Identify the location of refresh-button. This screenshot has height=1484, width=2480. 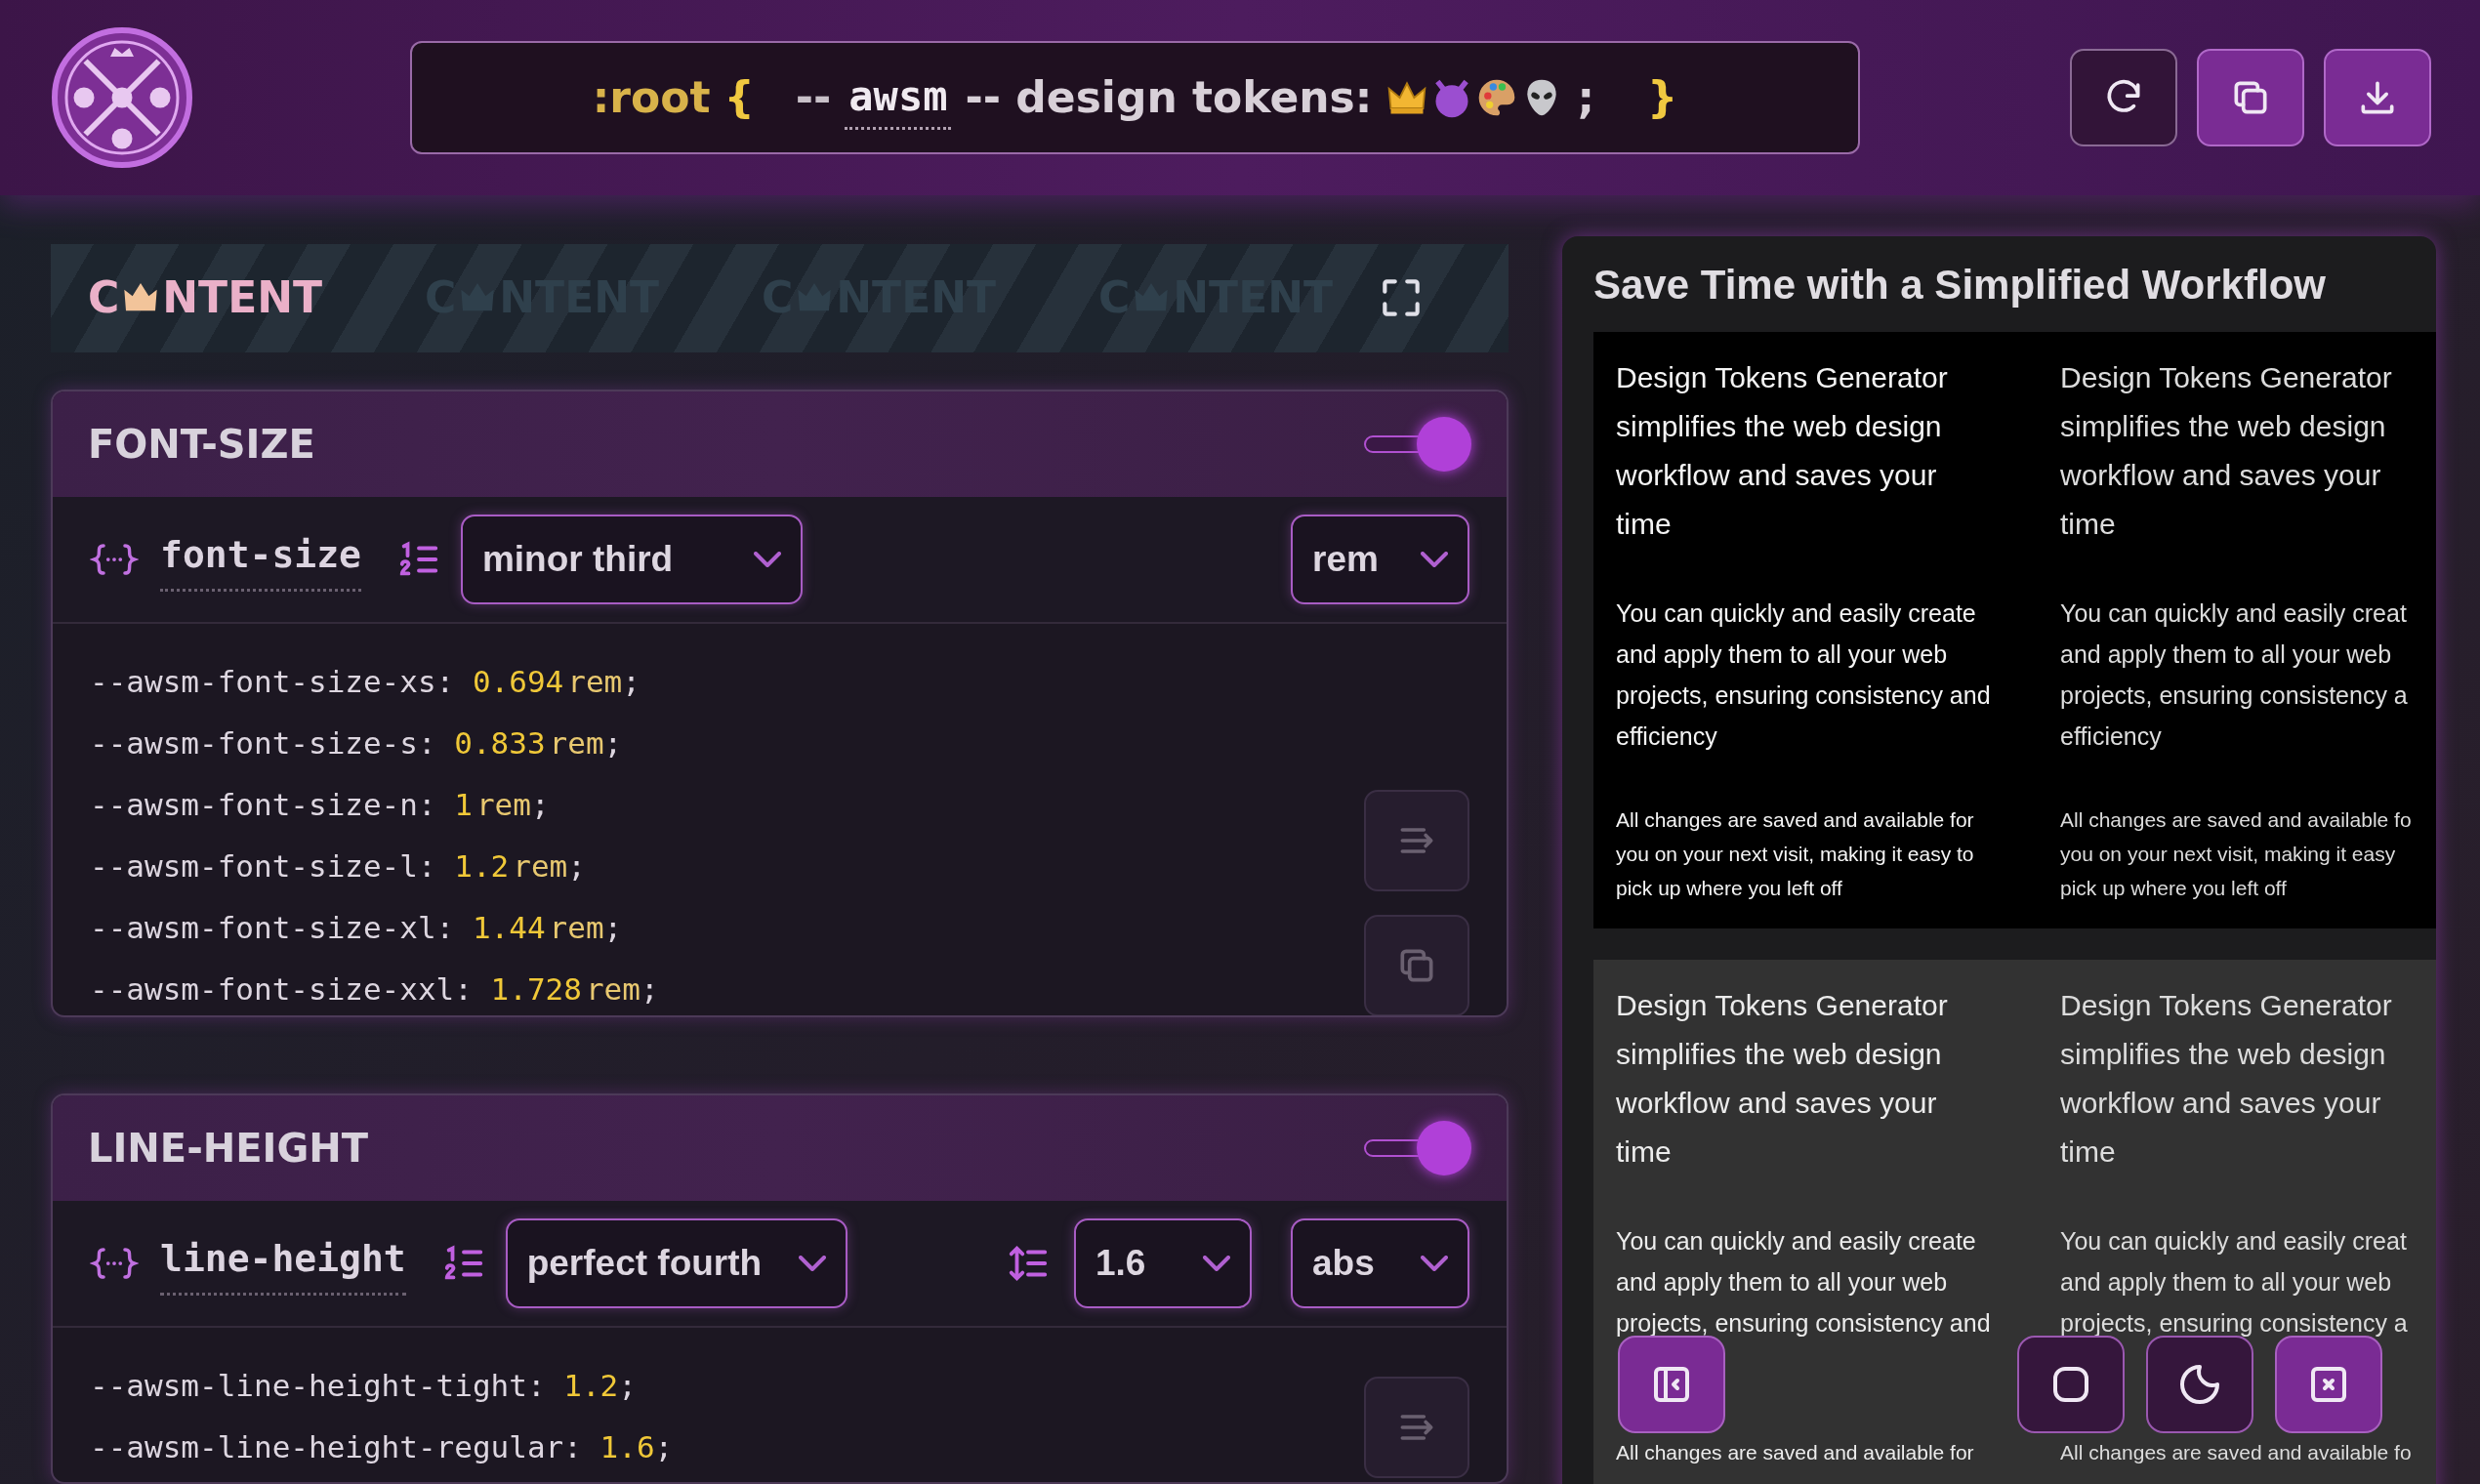
(2123, 97).